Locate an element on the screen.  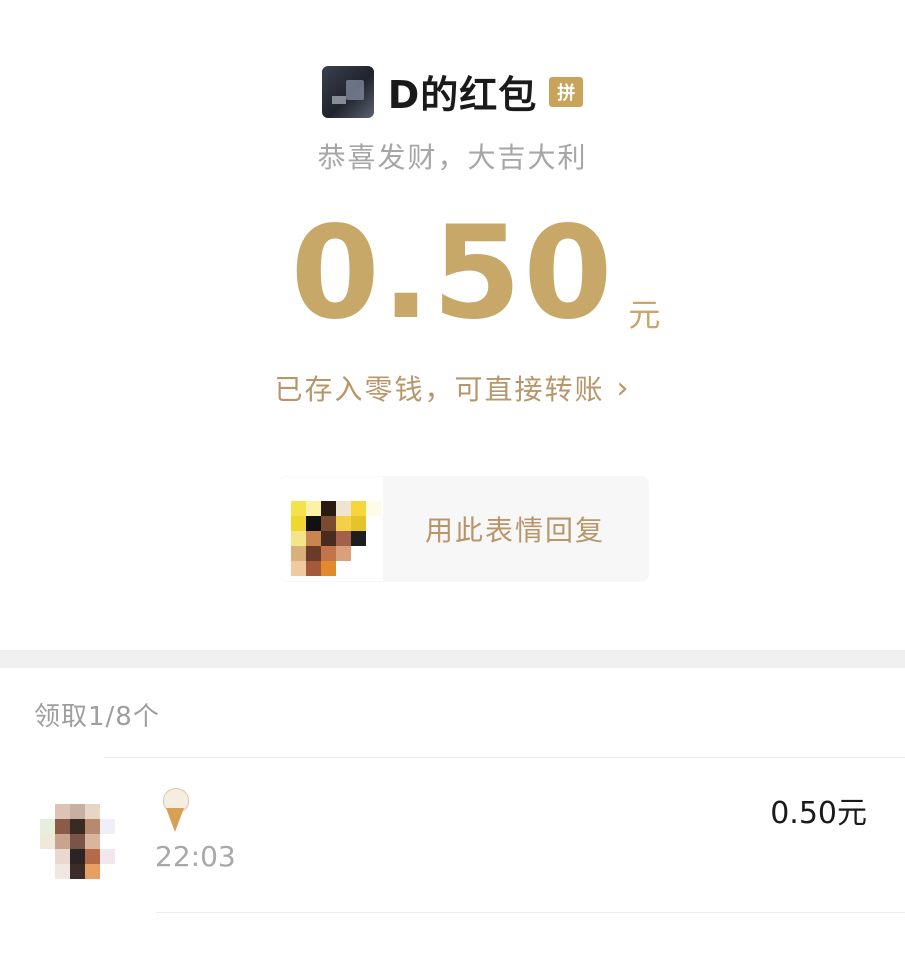
amount-unit: 元 is located at coordinates (644, 315).